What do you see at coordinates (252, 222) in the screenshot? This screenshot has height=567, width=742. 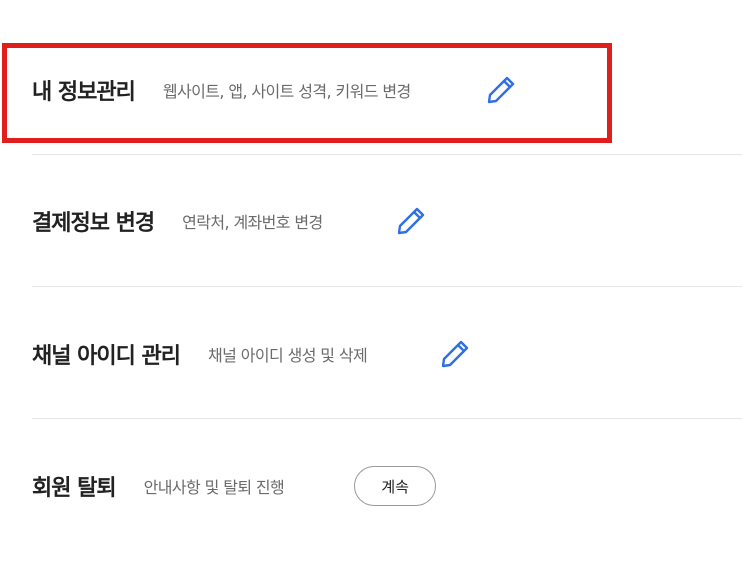 I see `section-description: 연락처, 계좌번호 변경` at bounding box center [252, 222].